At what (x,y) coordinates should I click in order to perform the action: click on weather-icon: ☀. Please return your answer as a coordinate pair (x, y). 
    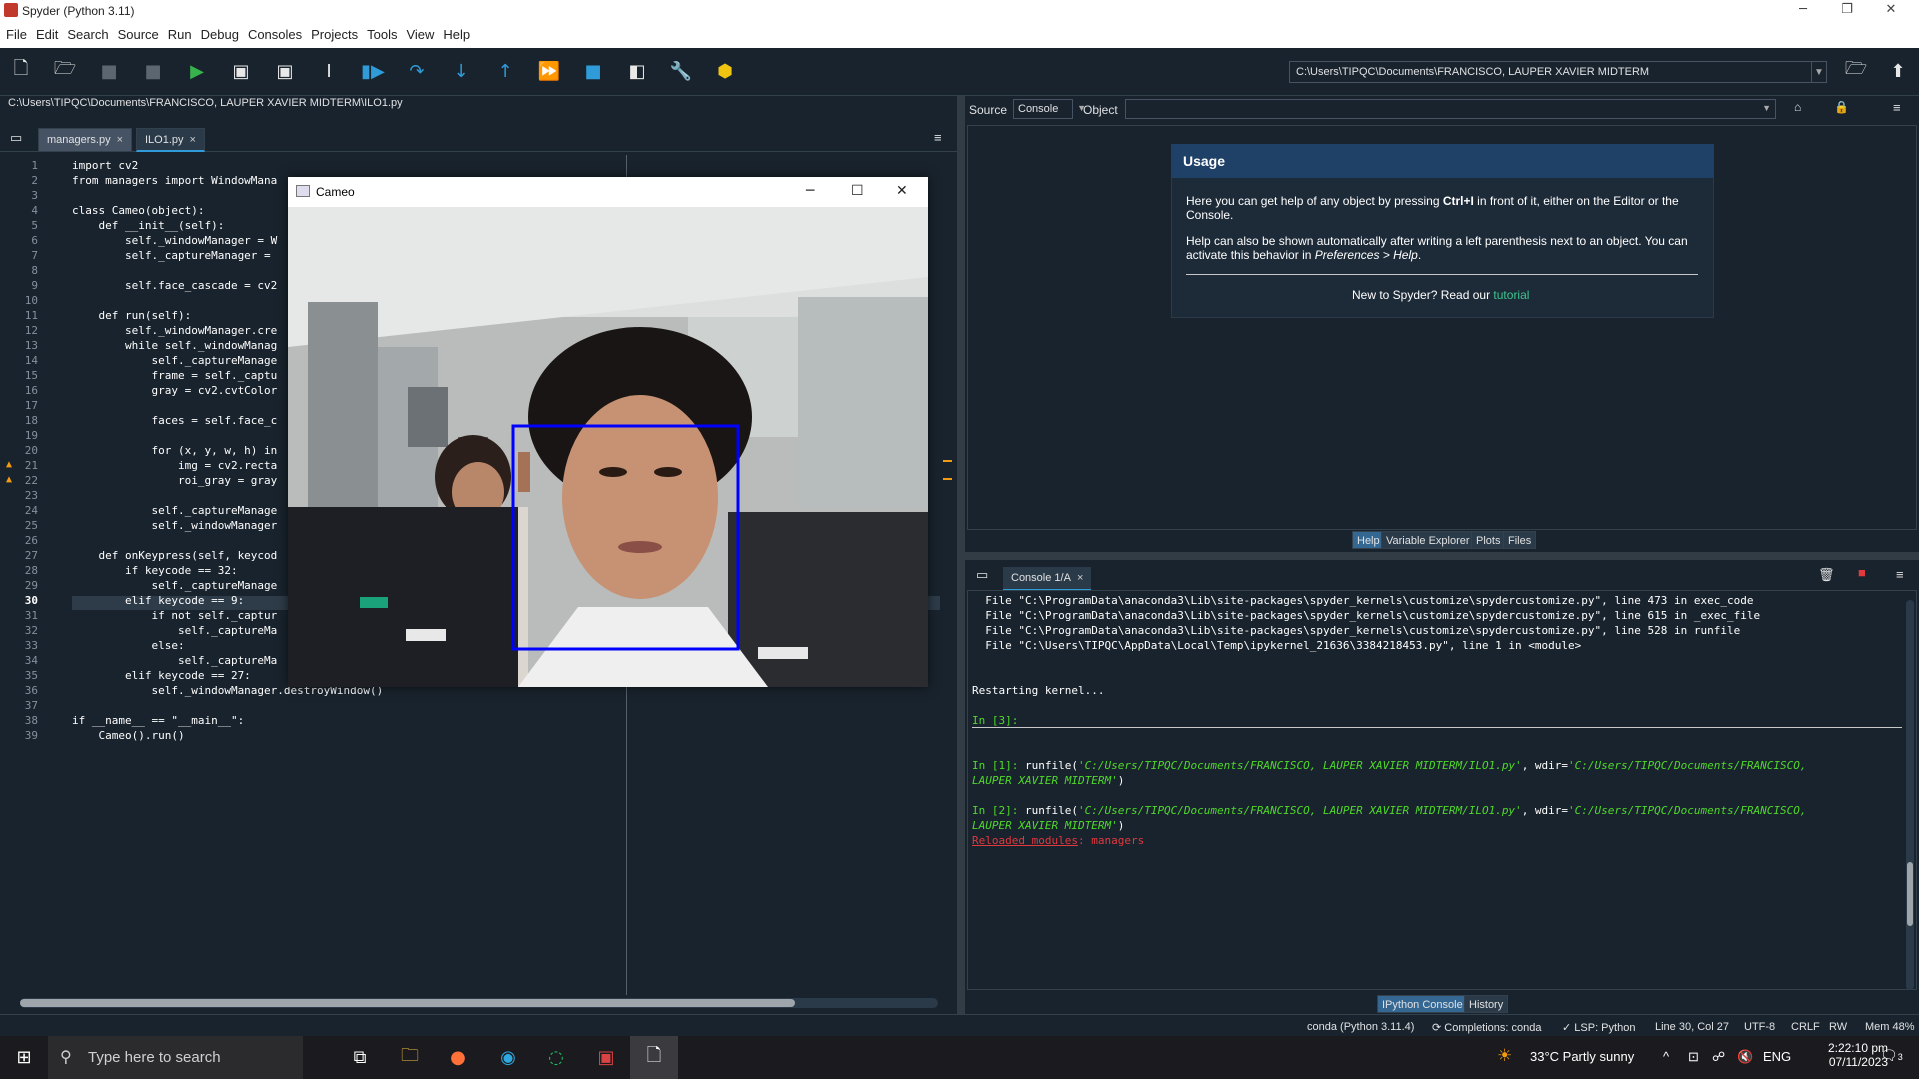
    Looking at the image, I should click on (1504, 1056).